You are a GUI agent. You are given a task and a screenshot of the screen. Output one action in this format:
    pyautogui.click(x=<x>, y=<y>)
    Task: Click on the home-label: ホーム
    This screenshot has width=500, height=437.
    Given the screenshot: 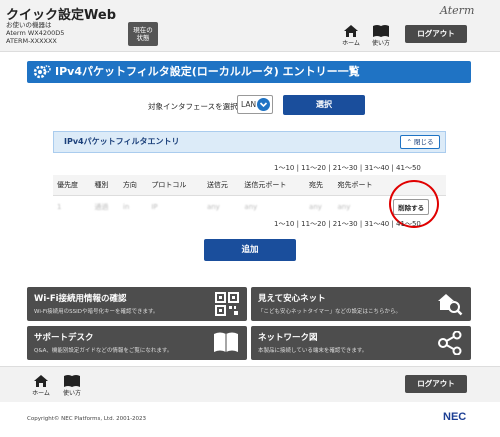 What is the action you would take?
    pyautogui.click(x=351, y=43)
    